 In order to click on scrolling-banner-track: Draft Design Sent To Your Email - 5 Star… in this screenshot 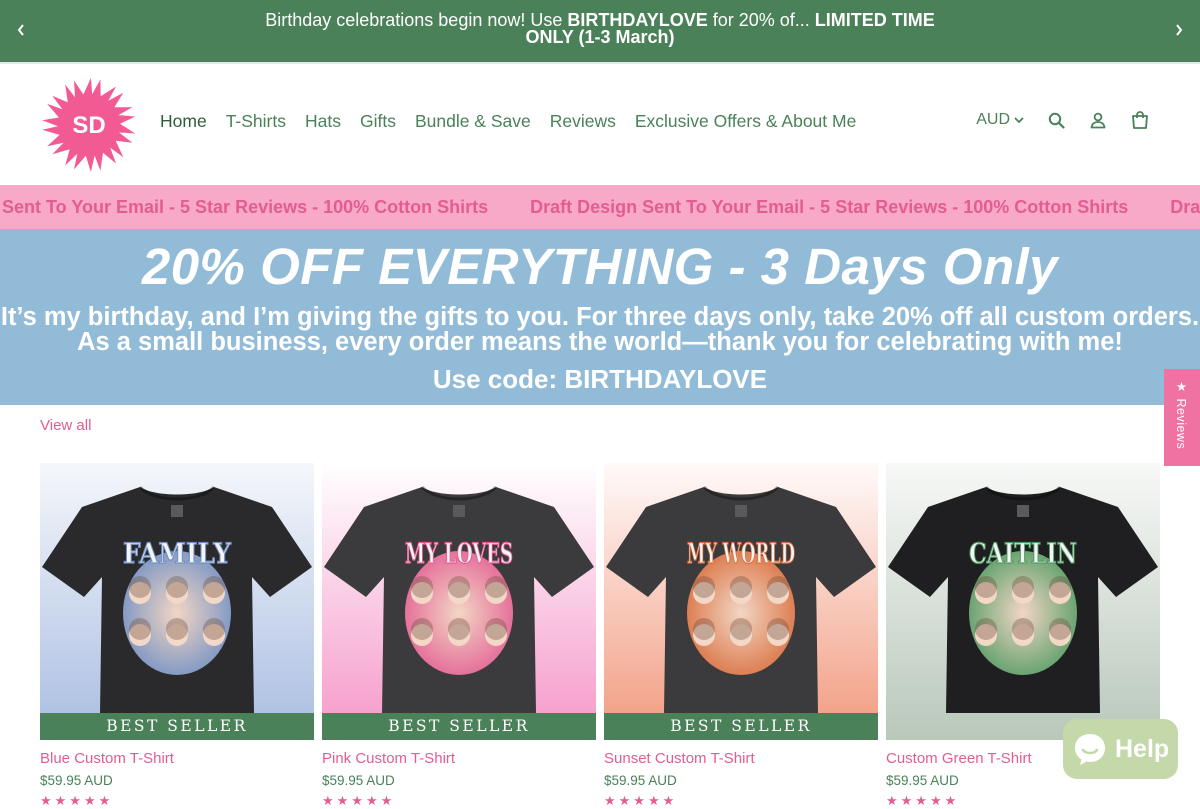, I will do `click(600, 207)`.